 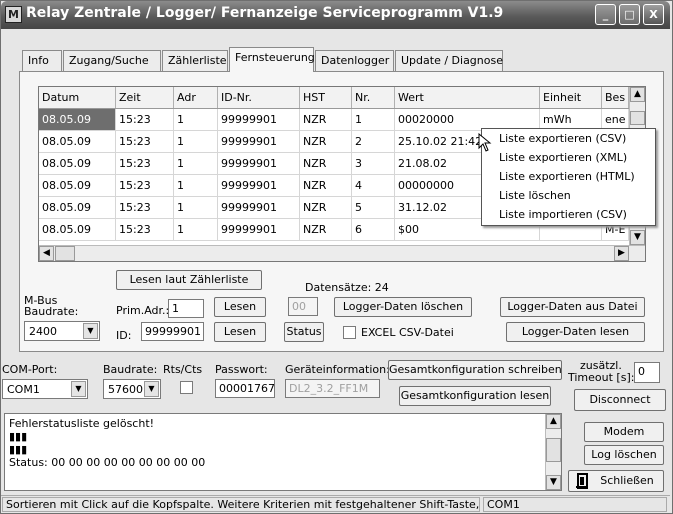 I want to click on log-scrollbar: ▲ ▼, so click(x=553, y=452).